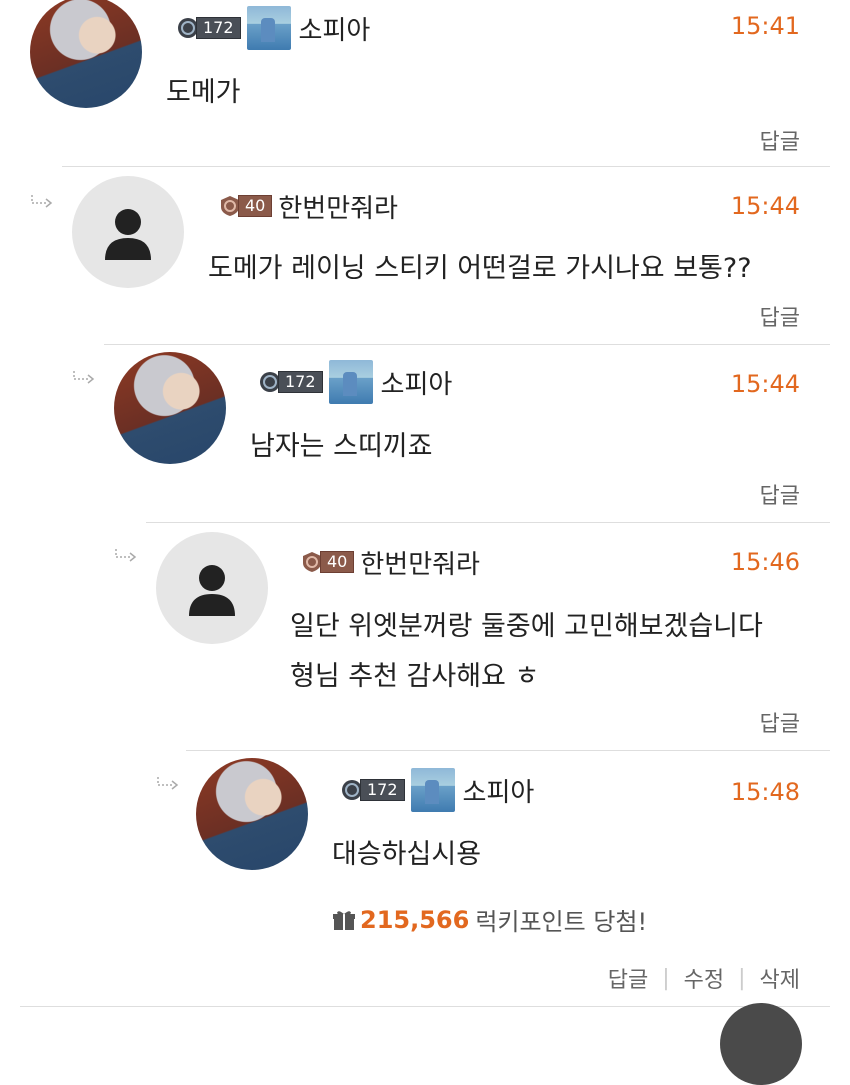 This screenshot has height=1085, width=850. Describe the element at coordinates (415, 919) in the screenshot. I see `lucky-points: 215,566` at that location.